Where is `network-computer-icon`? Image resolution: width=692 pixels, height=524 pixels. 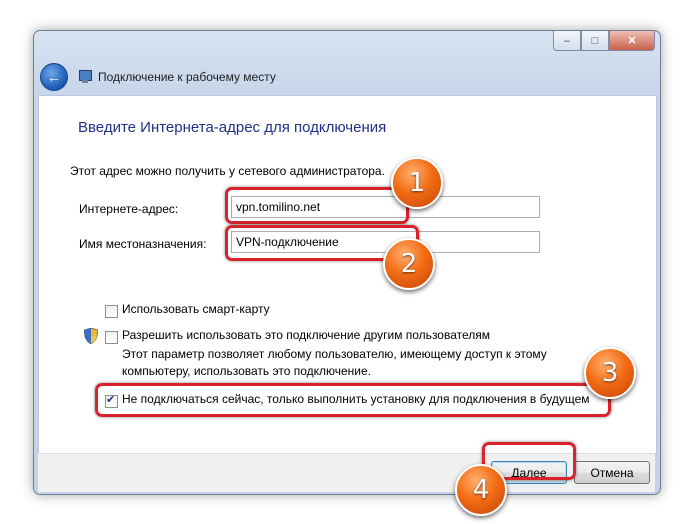 network-computer-icon is located at coordinates (84, 77).